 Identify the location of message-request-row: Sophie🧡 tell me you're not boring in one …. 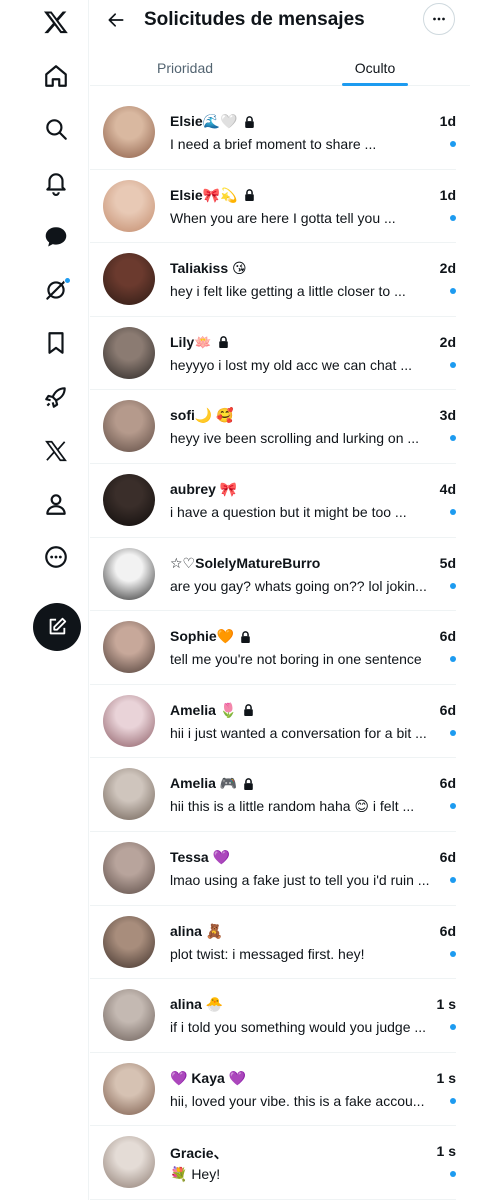
(273, 648).